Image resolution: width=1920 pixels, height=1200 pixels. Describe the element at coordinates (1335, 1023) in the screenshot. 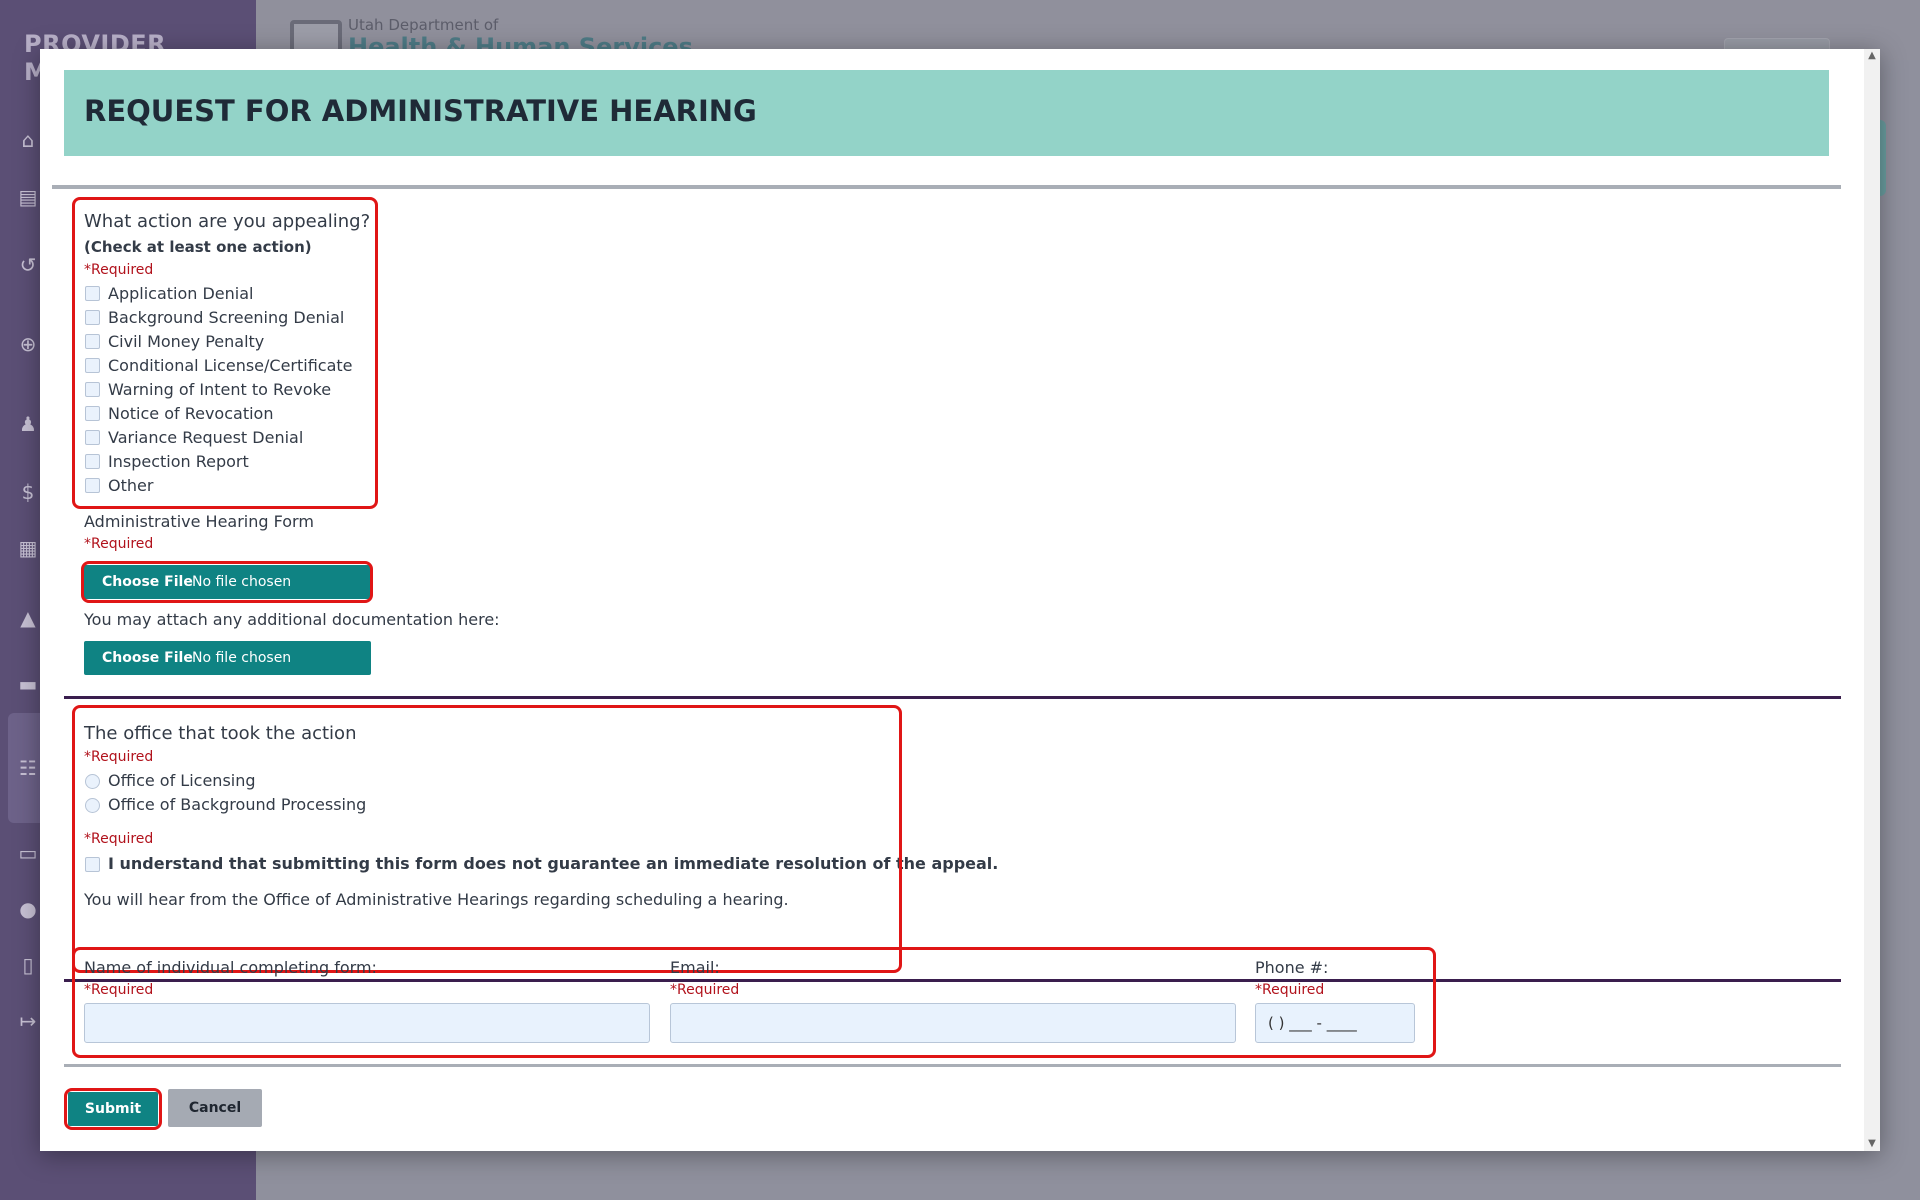

I see `phone-input: ( ) ___ - ____` at that location.